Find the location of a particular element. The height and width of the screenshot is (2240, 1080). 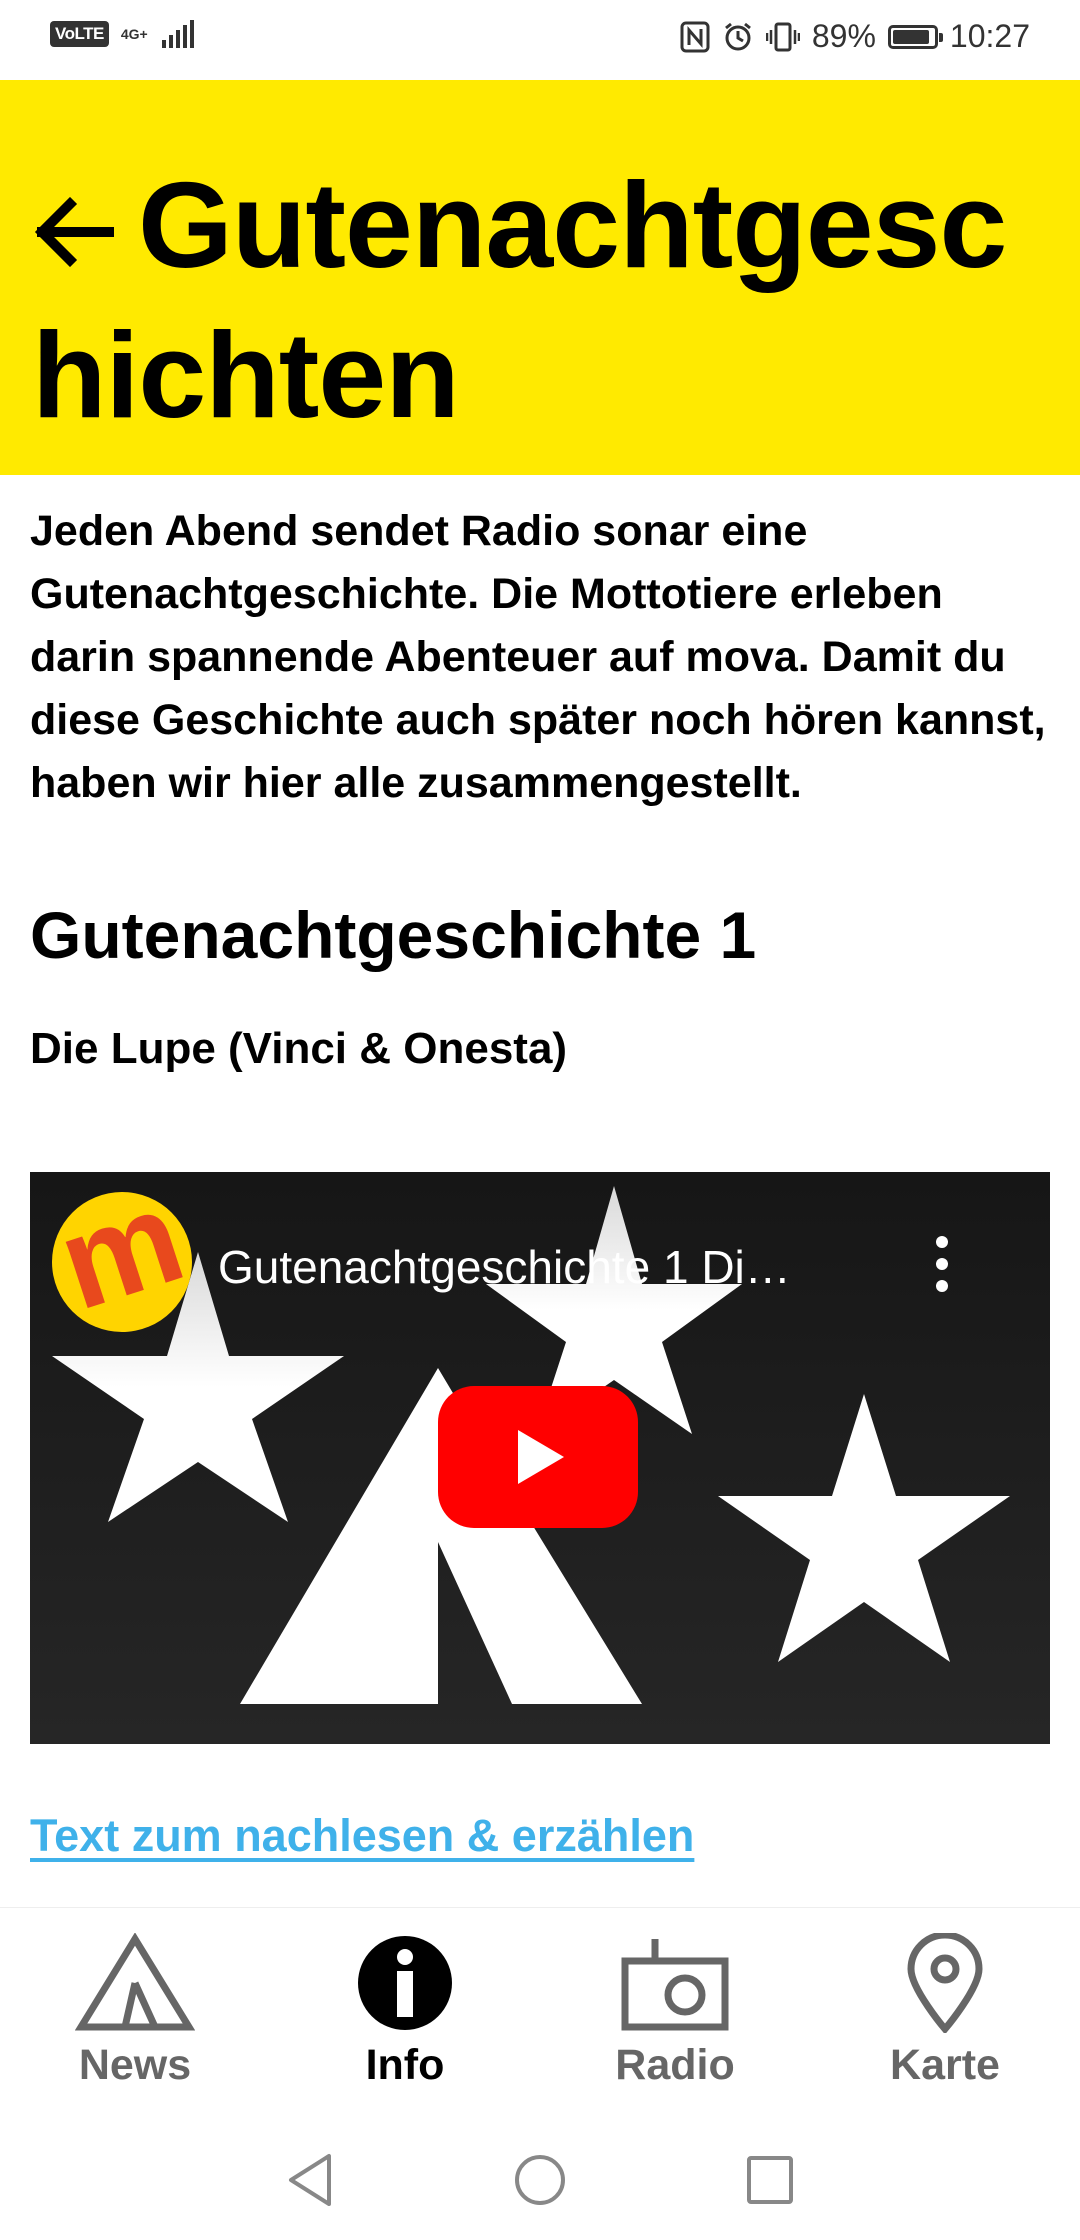

page-title: Gutenachtgeschichten is located at coordinates (541, 300).